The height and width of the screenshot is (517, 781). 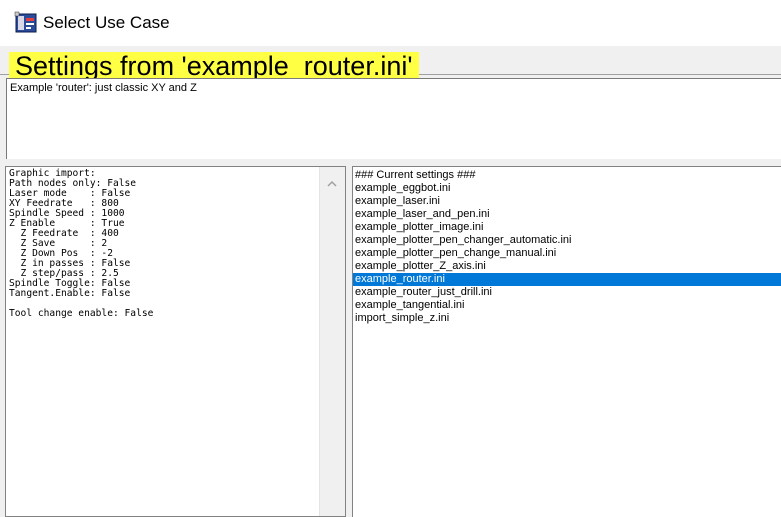 What do you see at coordinates (567, 201) in the screenshot?
I see `use-case-item: example_laser.ini` at bounding box center [567, 201].